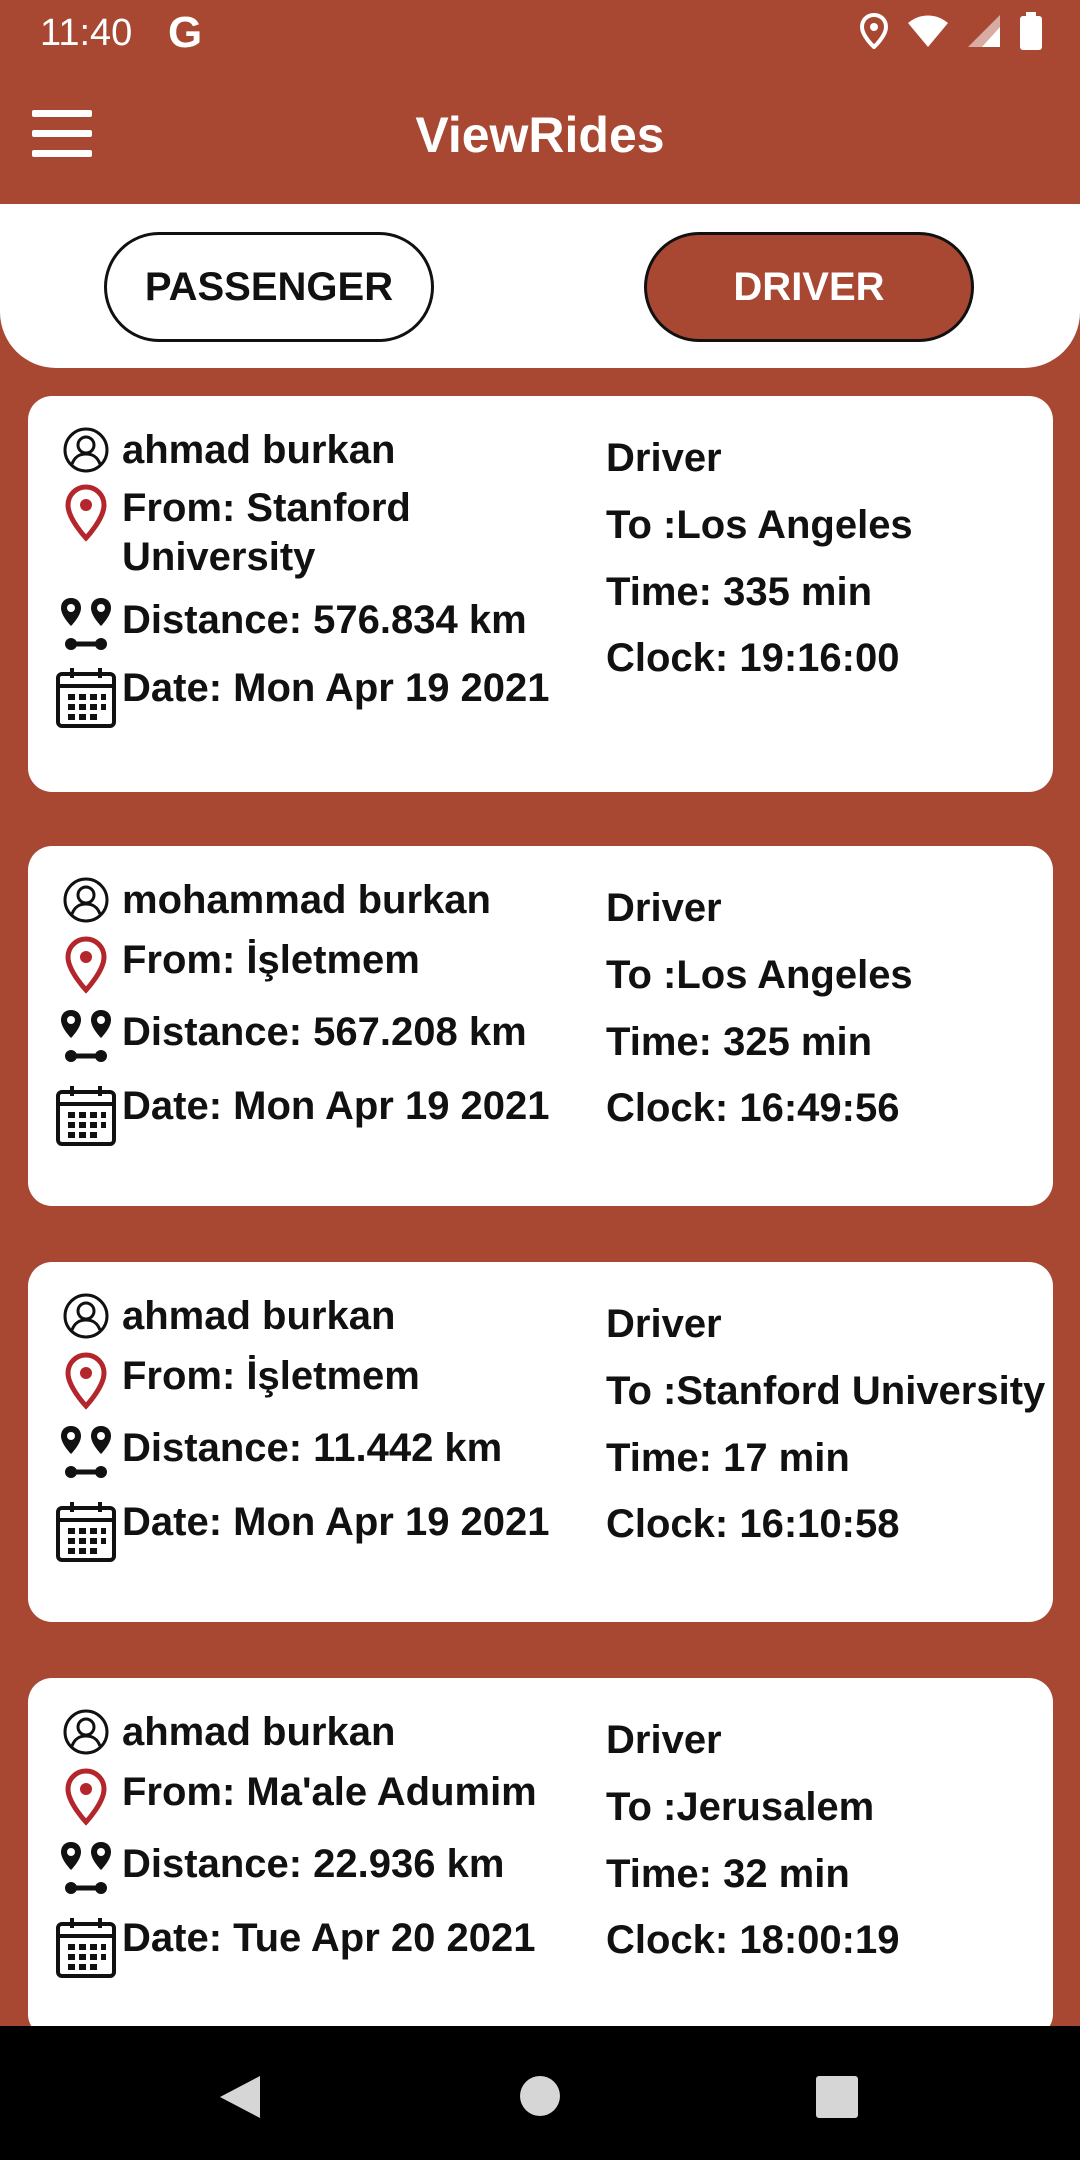 The height and width of the screenshot is (2160, 1080). Describe the element at coordinates (324, 1032) in the screenshot. I see `ride-distance: Distance: 567.208 km` at that location.